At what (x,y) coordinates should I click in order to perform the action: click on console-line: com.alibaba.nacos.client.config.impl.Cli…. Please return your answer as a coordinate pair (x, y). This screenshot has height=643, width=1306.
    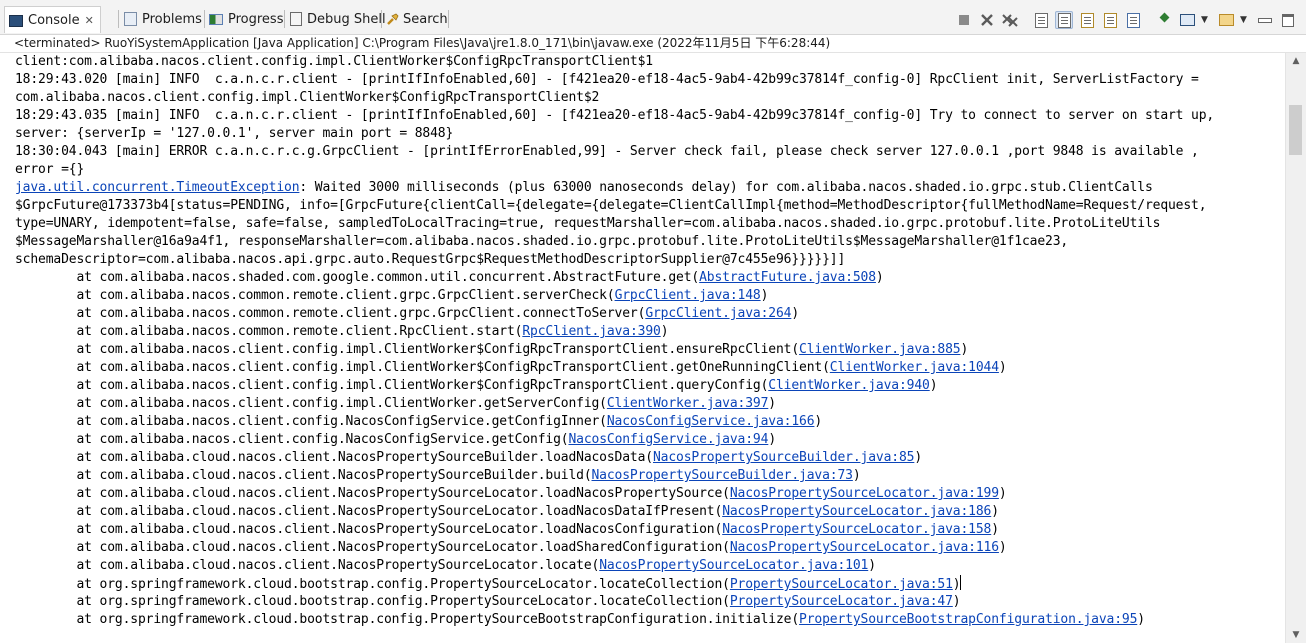
    Looking at the image, I should click on (307, 97).